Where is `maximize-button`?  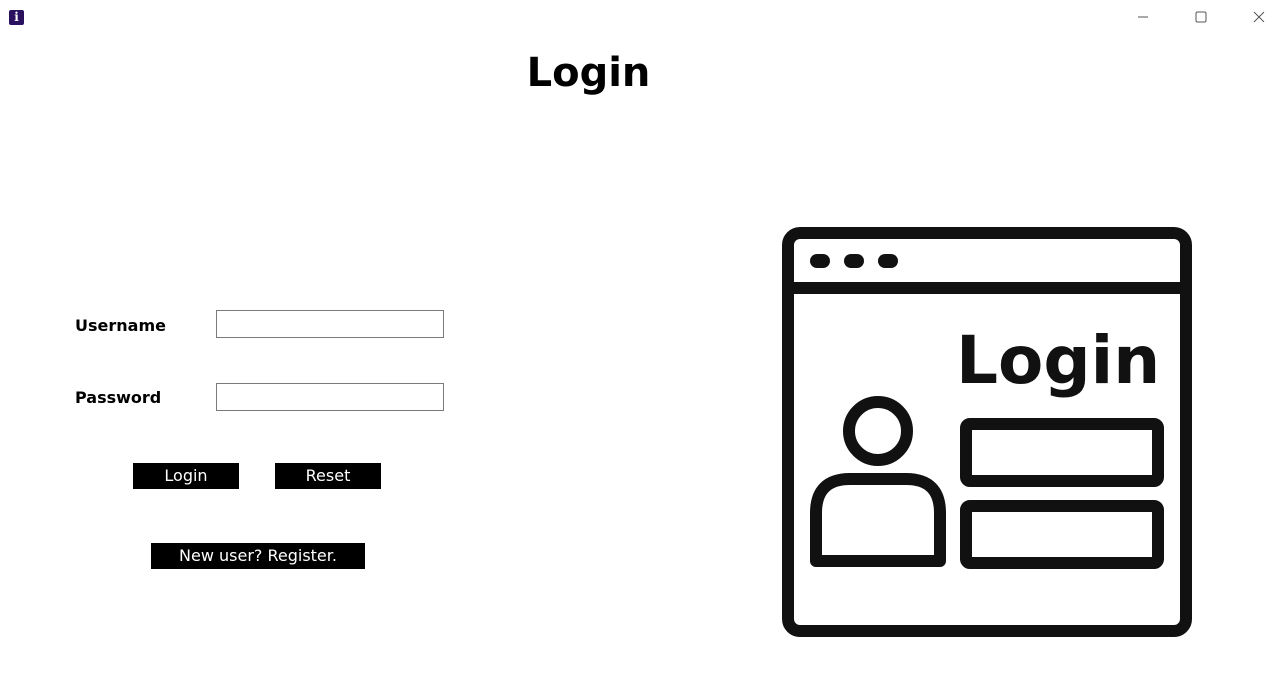
maximize-button is located at coordinates (1201, 17).